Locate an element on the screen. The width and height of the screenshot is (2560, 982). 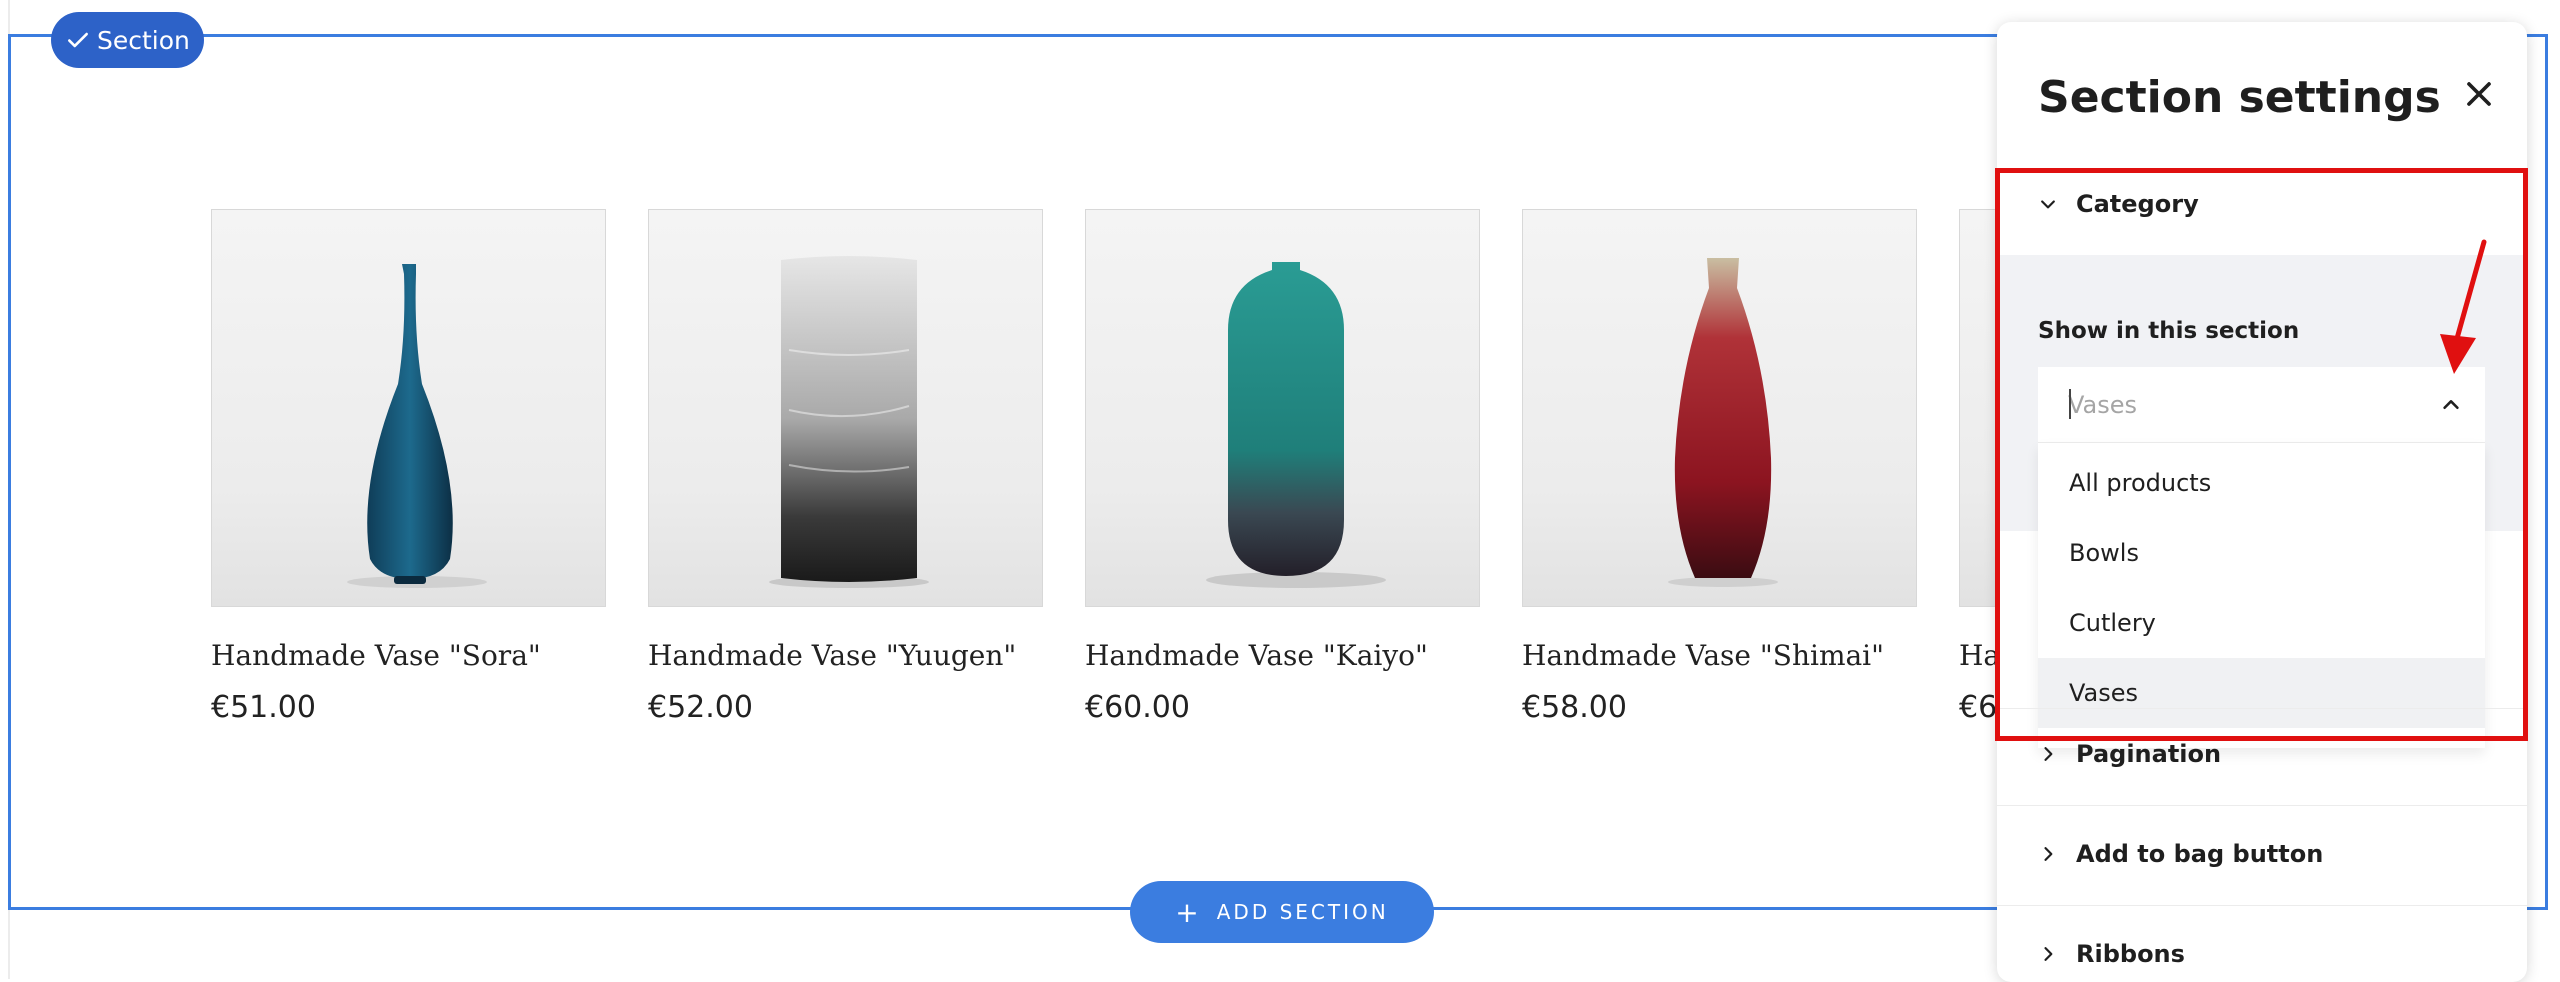
product-card: Handmade Vase "Kaiyo" €60.00 is located at coordinates (1282, 467).